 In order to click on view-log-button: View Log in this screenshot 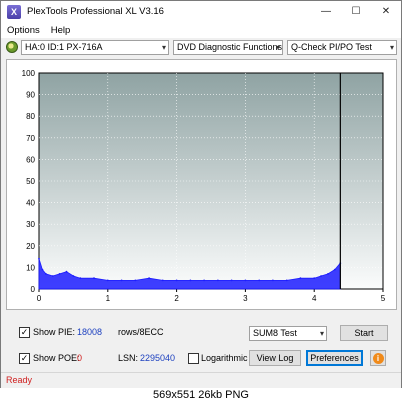, I will do `click(275, 358)`.